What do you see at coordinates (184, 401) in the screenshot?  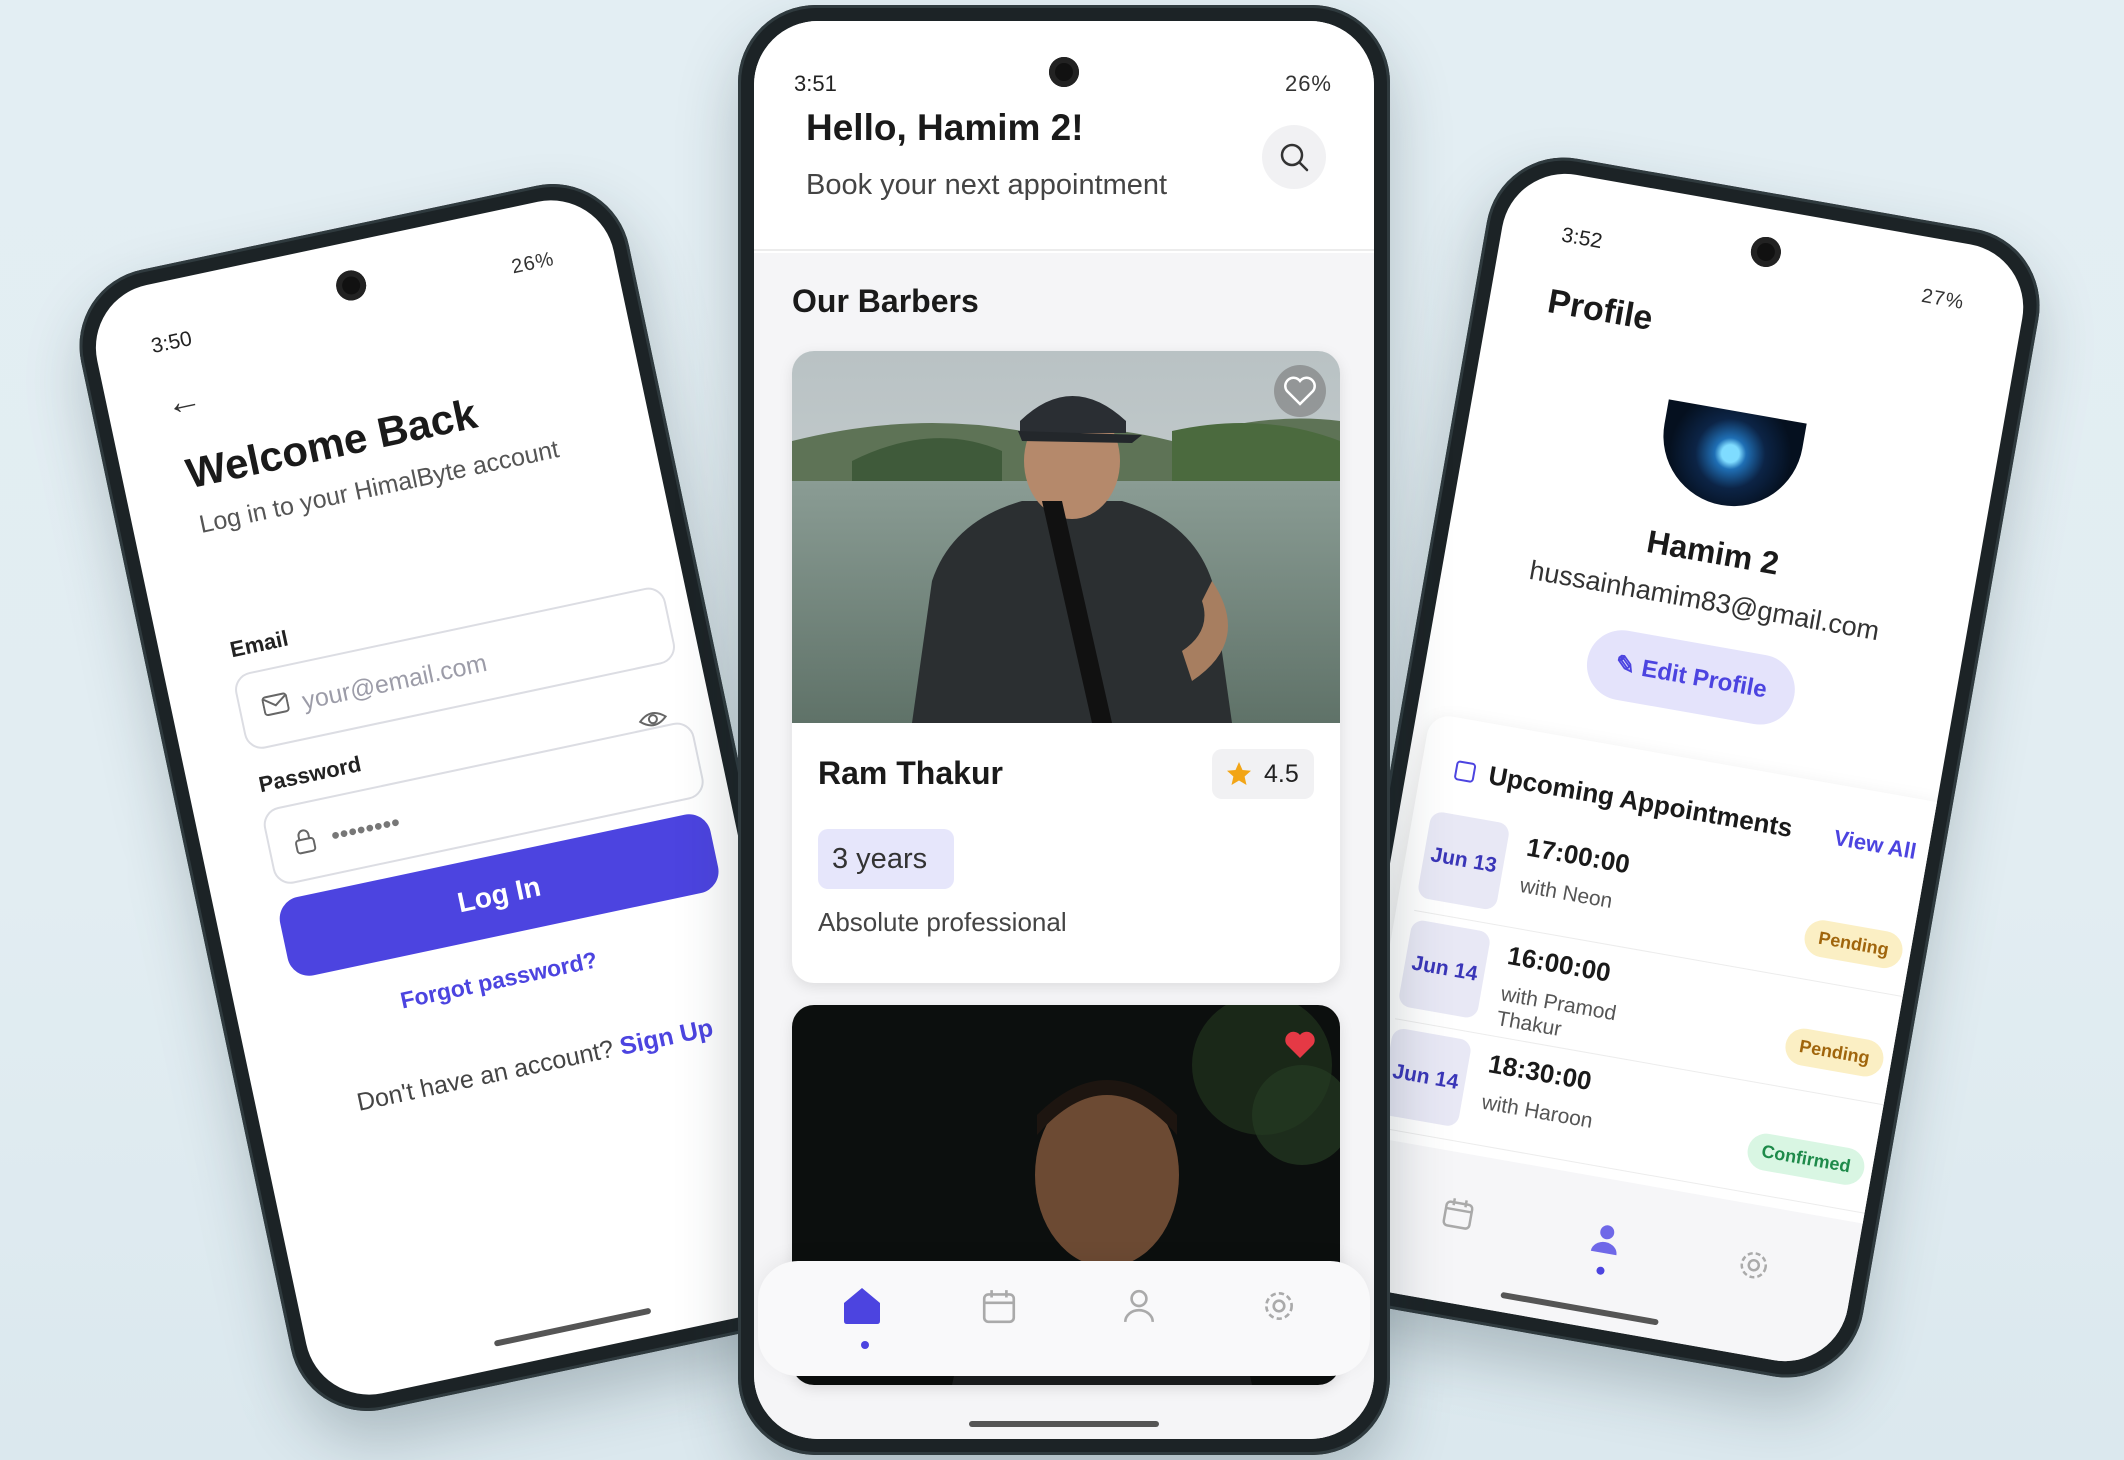 I see `back-arrow-icon: ←` at bounding box center [184, 401].